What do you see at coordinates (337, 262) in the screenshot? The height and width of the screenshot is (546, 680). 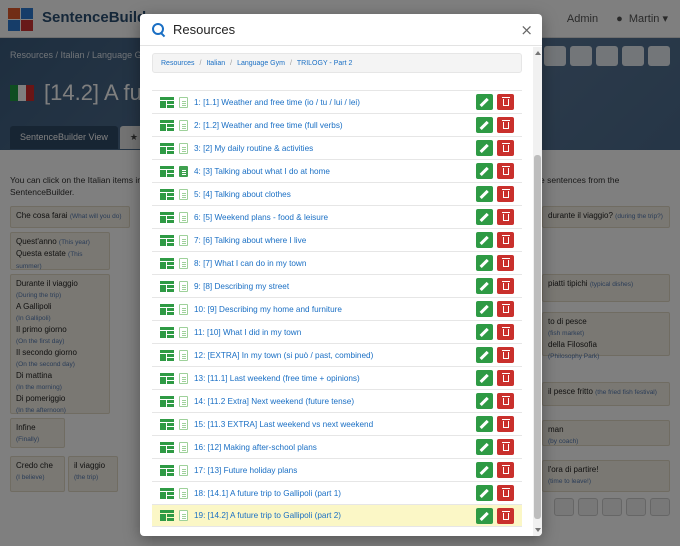 I see `resource-row: 8: [7] What I can do in my town` at bounding box center [337, 262].